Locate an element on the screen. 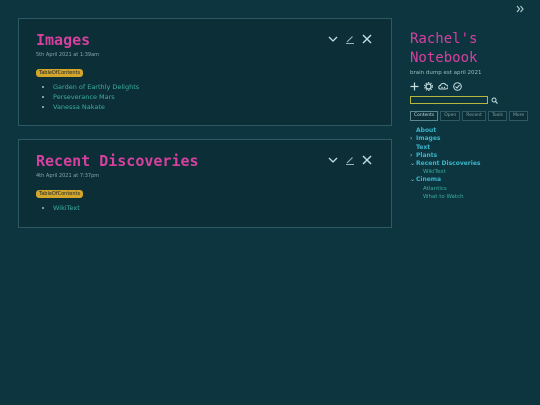 This screenshot has height=405, width=540. sidebar-tabs: Contents Open Recent Tools More is located at coordinates (470, 116).